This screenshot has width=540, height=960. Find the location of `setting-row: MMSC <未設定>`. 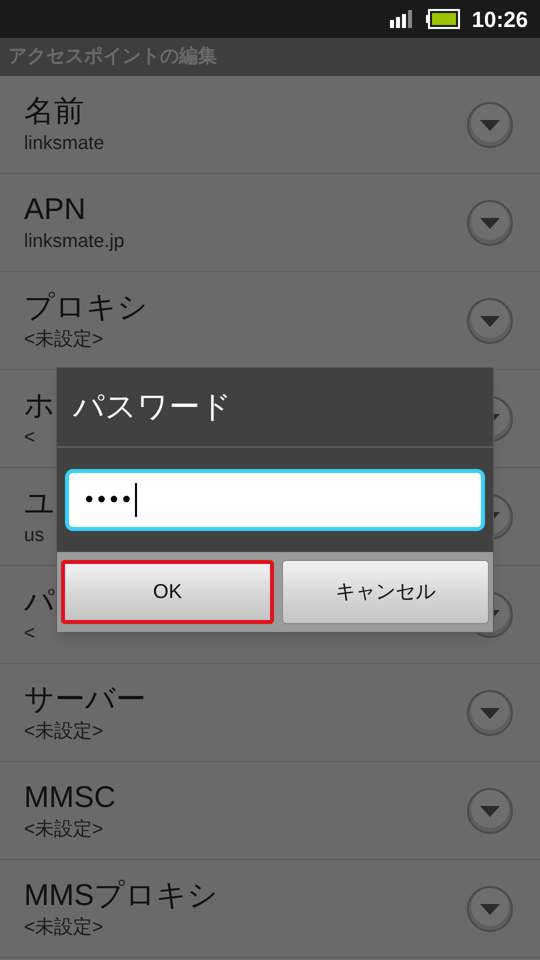

setting-row: MMSC <未設定> is located at coordinates (270, 811).